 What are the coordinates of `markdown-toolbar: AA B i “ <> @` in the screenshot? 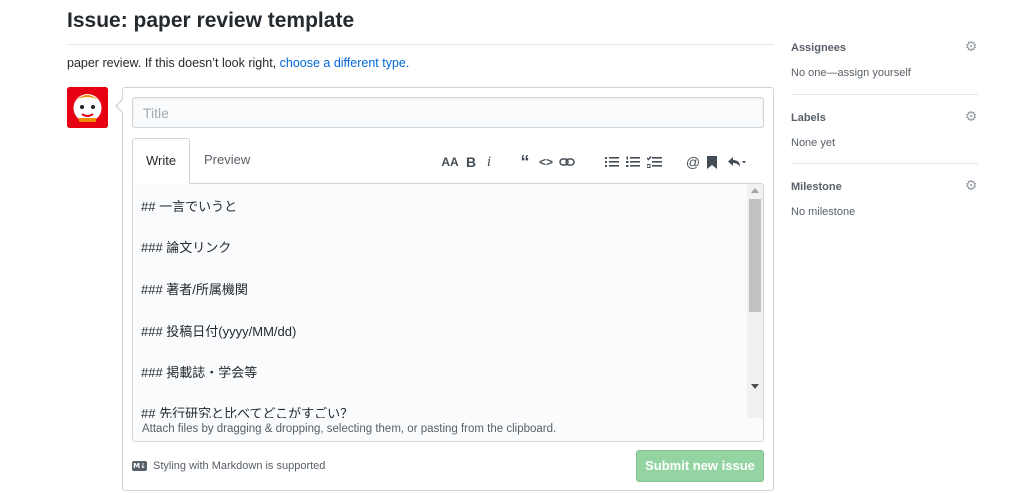 It's located at (600, 162).